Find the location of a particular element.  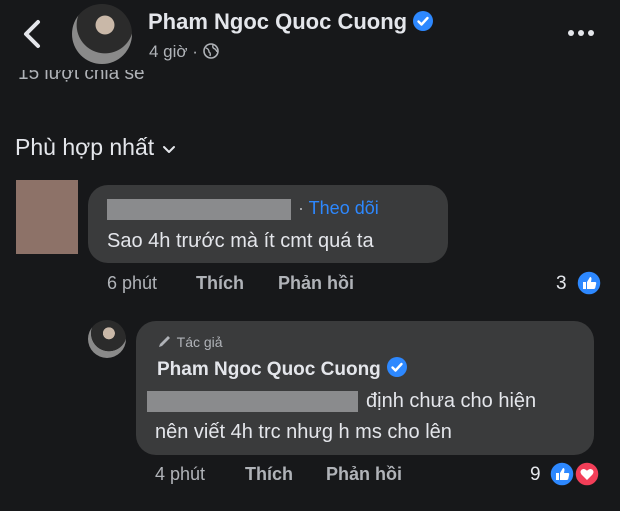

reply-time: 4 phút is located at coordinates (180, 474).